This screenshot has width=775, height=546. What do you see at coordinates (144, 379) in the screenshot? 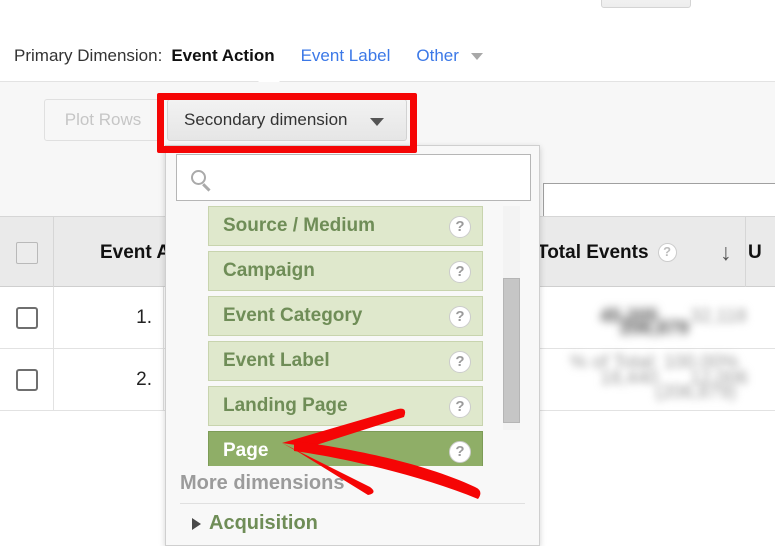
I see `row-index: 2.` at bounding box center [144, 379].